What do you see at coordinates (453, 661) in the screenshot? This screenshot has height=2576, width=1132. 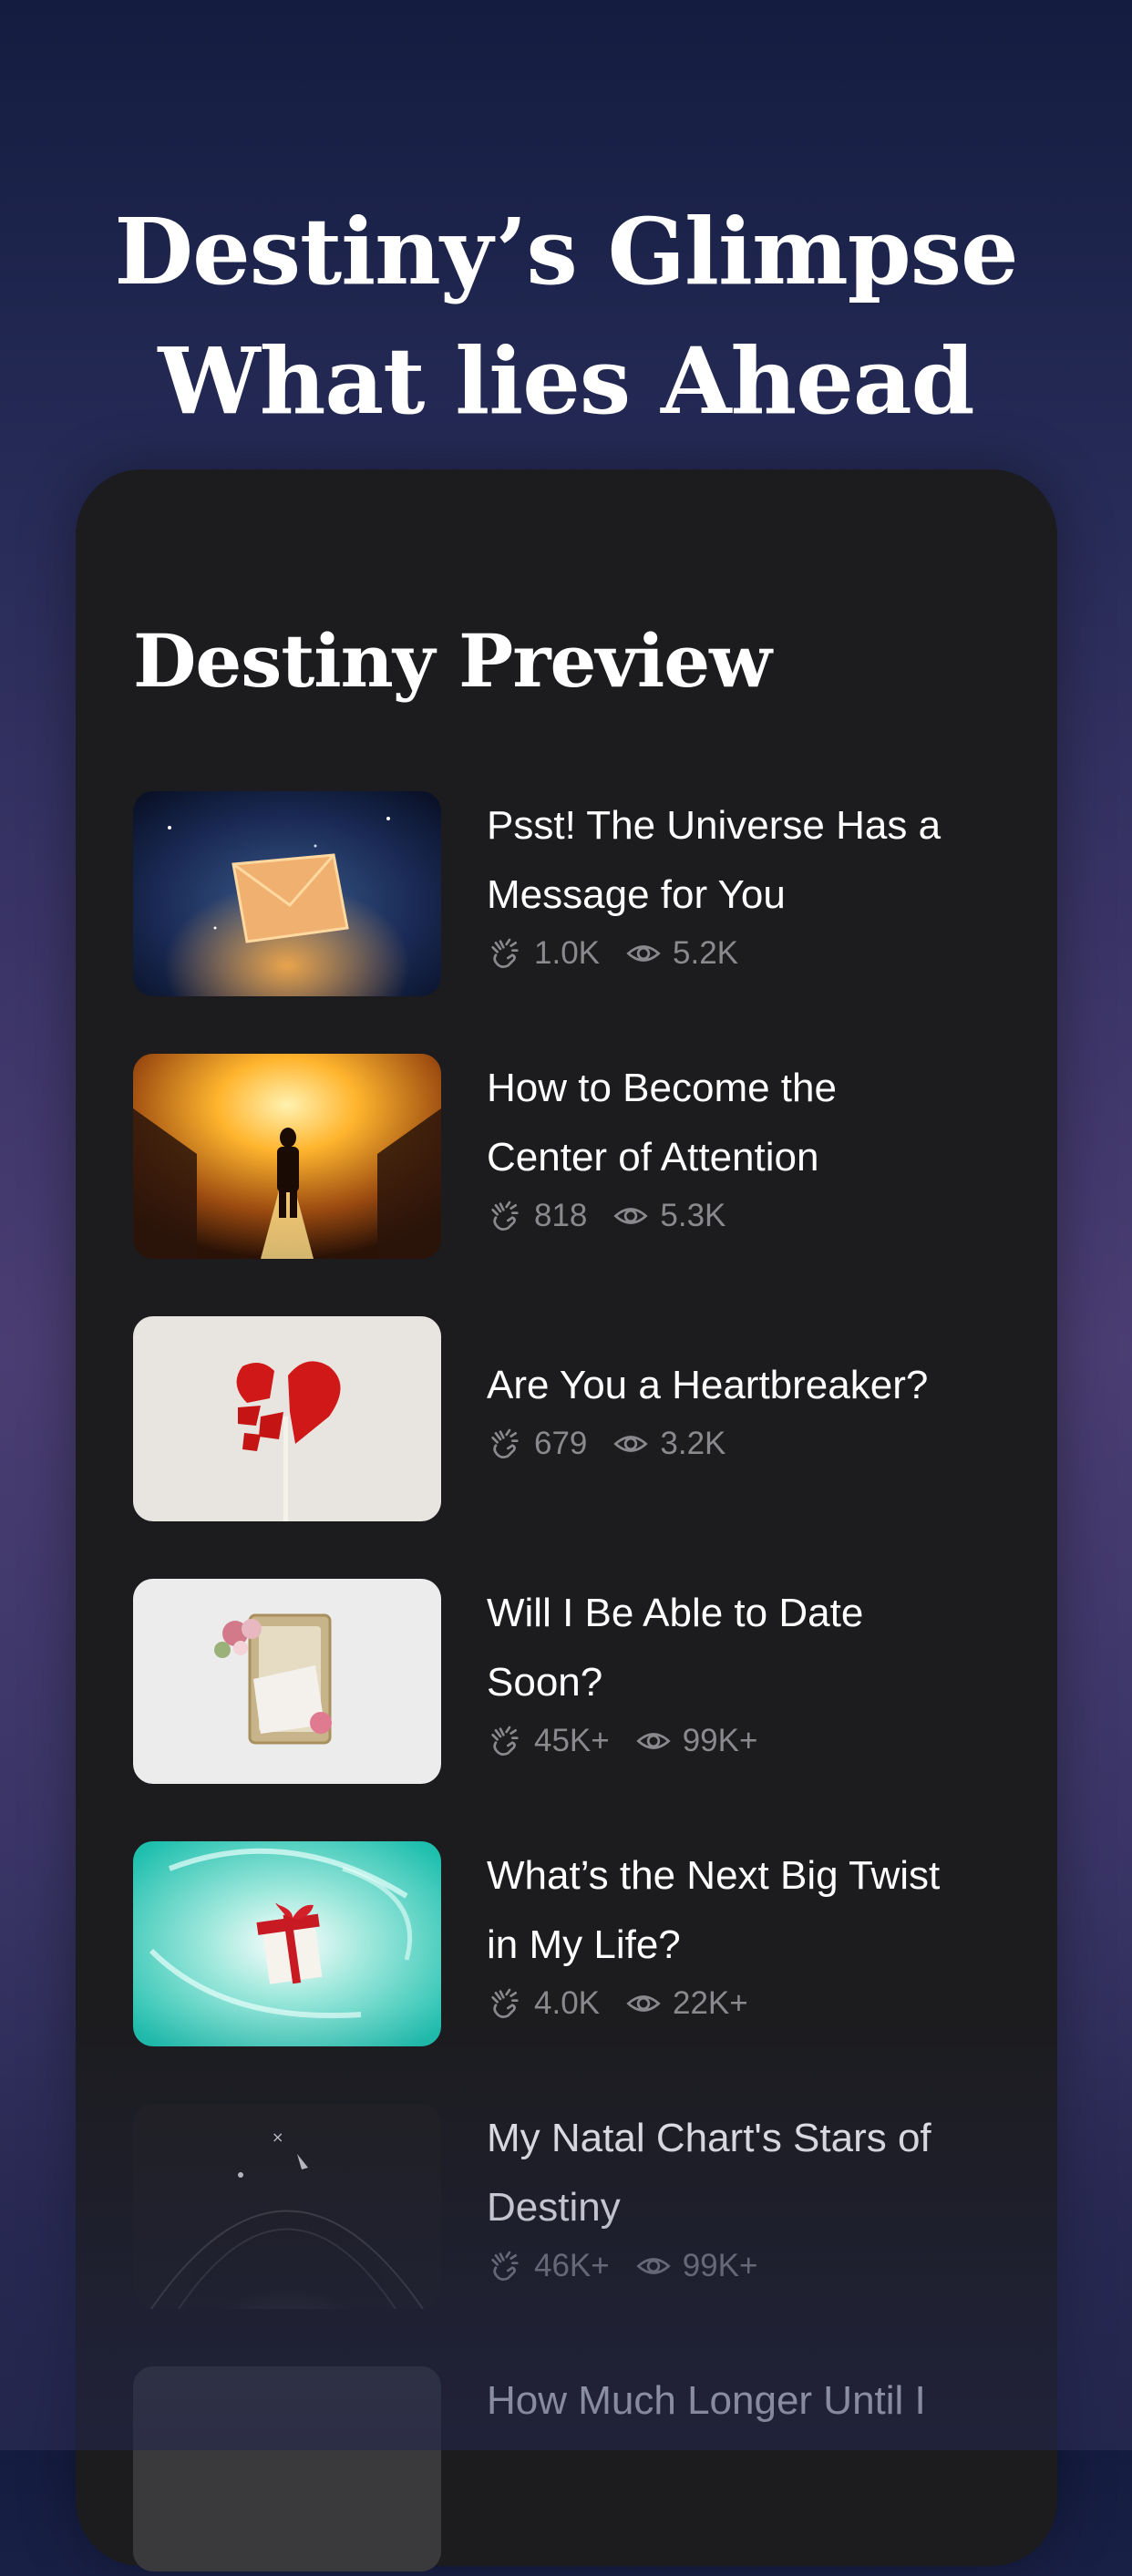 I see `card-title: Destiny Preview` at bounding box center [453, 661].